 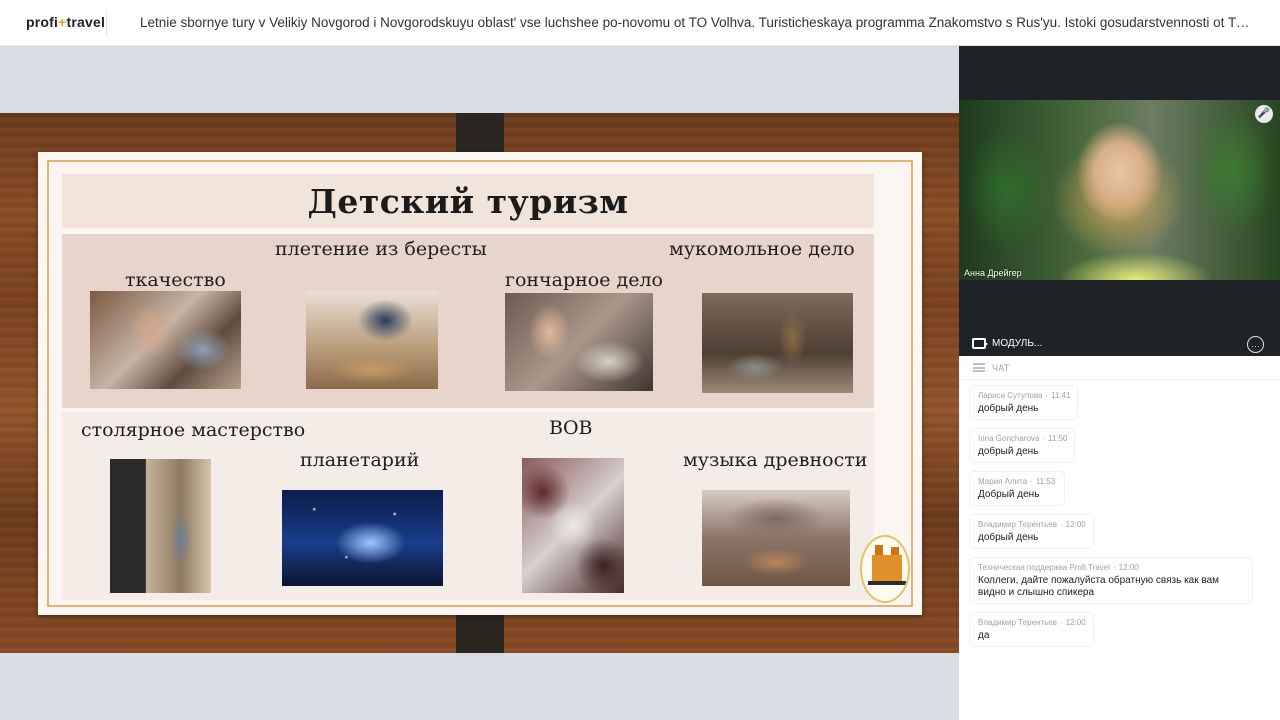 I want to click on camera-icon, so click(x=980, y=343).